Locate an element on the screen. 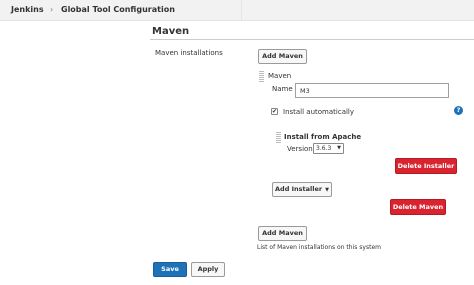 This screenshot has height=285, width=474. maven-installations-label: Maven installations is located at coordinates (189, 53).